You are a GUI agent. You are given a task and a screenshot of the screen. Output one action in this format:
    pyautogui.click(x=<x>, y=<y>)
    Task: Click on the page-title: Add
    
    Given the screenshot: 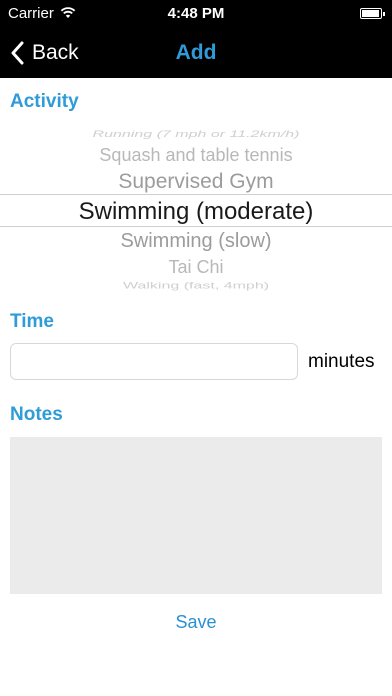 What is the action you would take?
    pyautogui.click(x=196, y=52)
    